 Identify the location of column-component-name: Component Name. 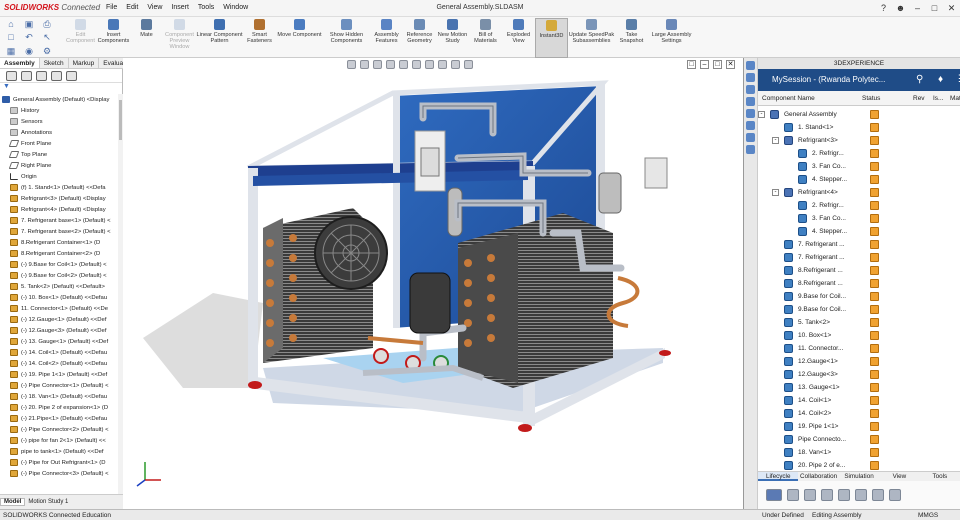
(788, 98).